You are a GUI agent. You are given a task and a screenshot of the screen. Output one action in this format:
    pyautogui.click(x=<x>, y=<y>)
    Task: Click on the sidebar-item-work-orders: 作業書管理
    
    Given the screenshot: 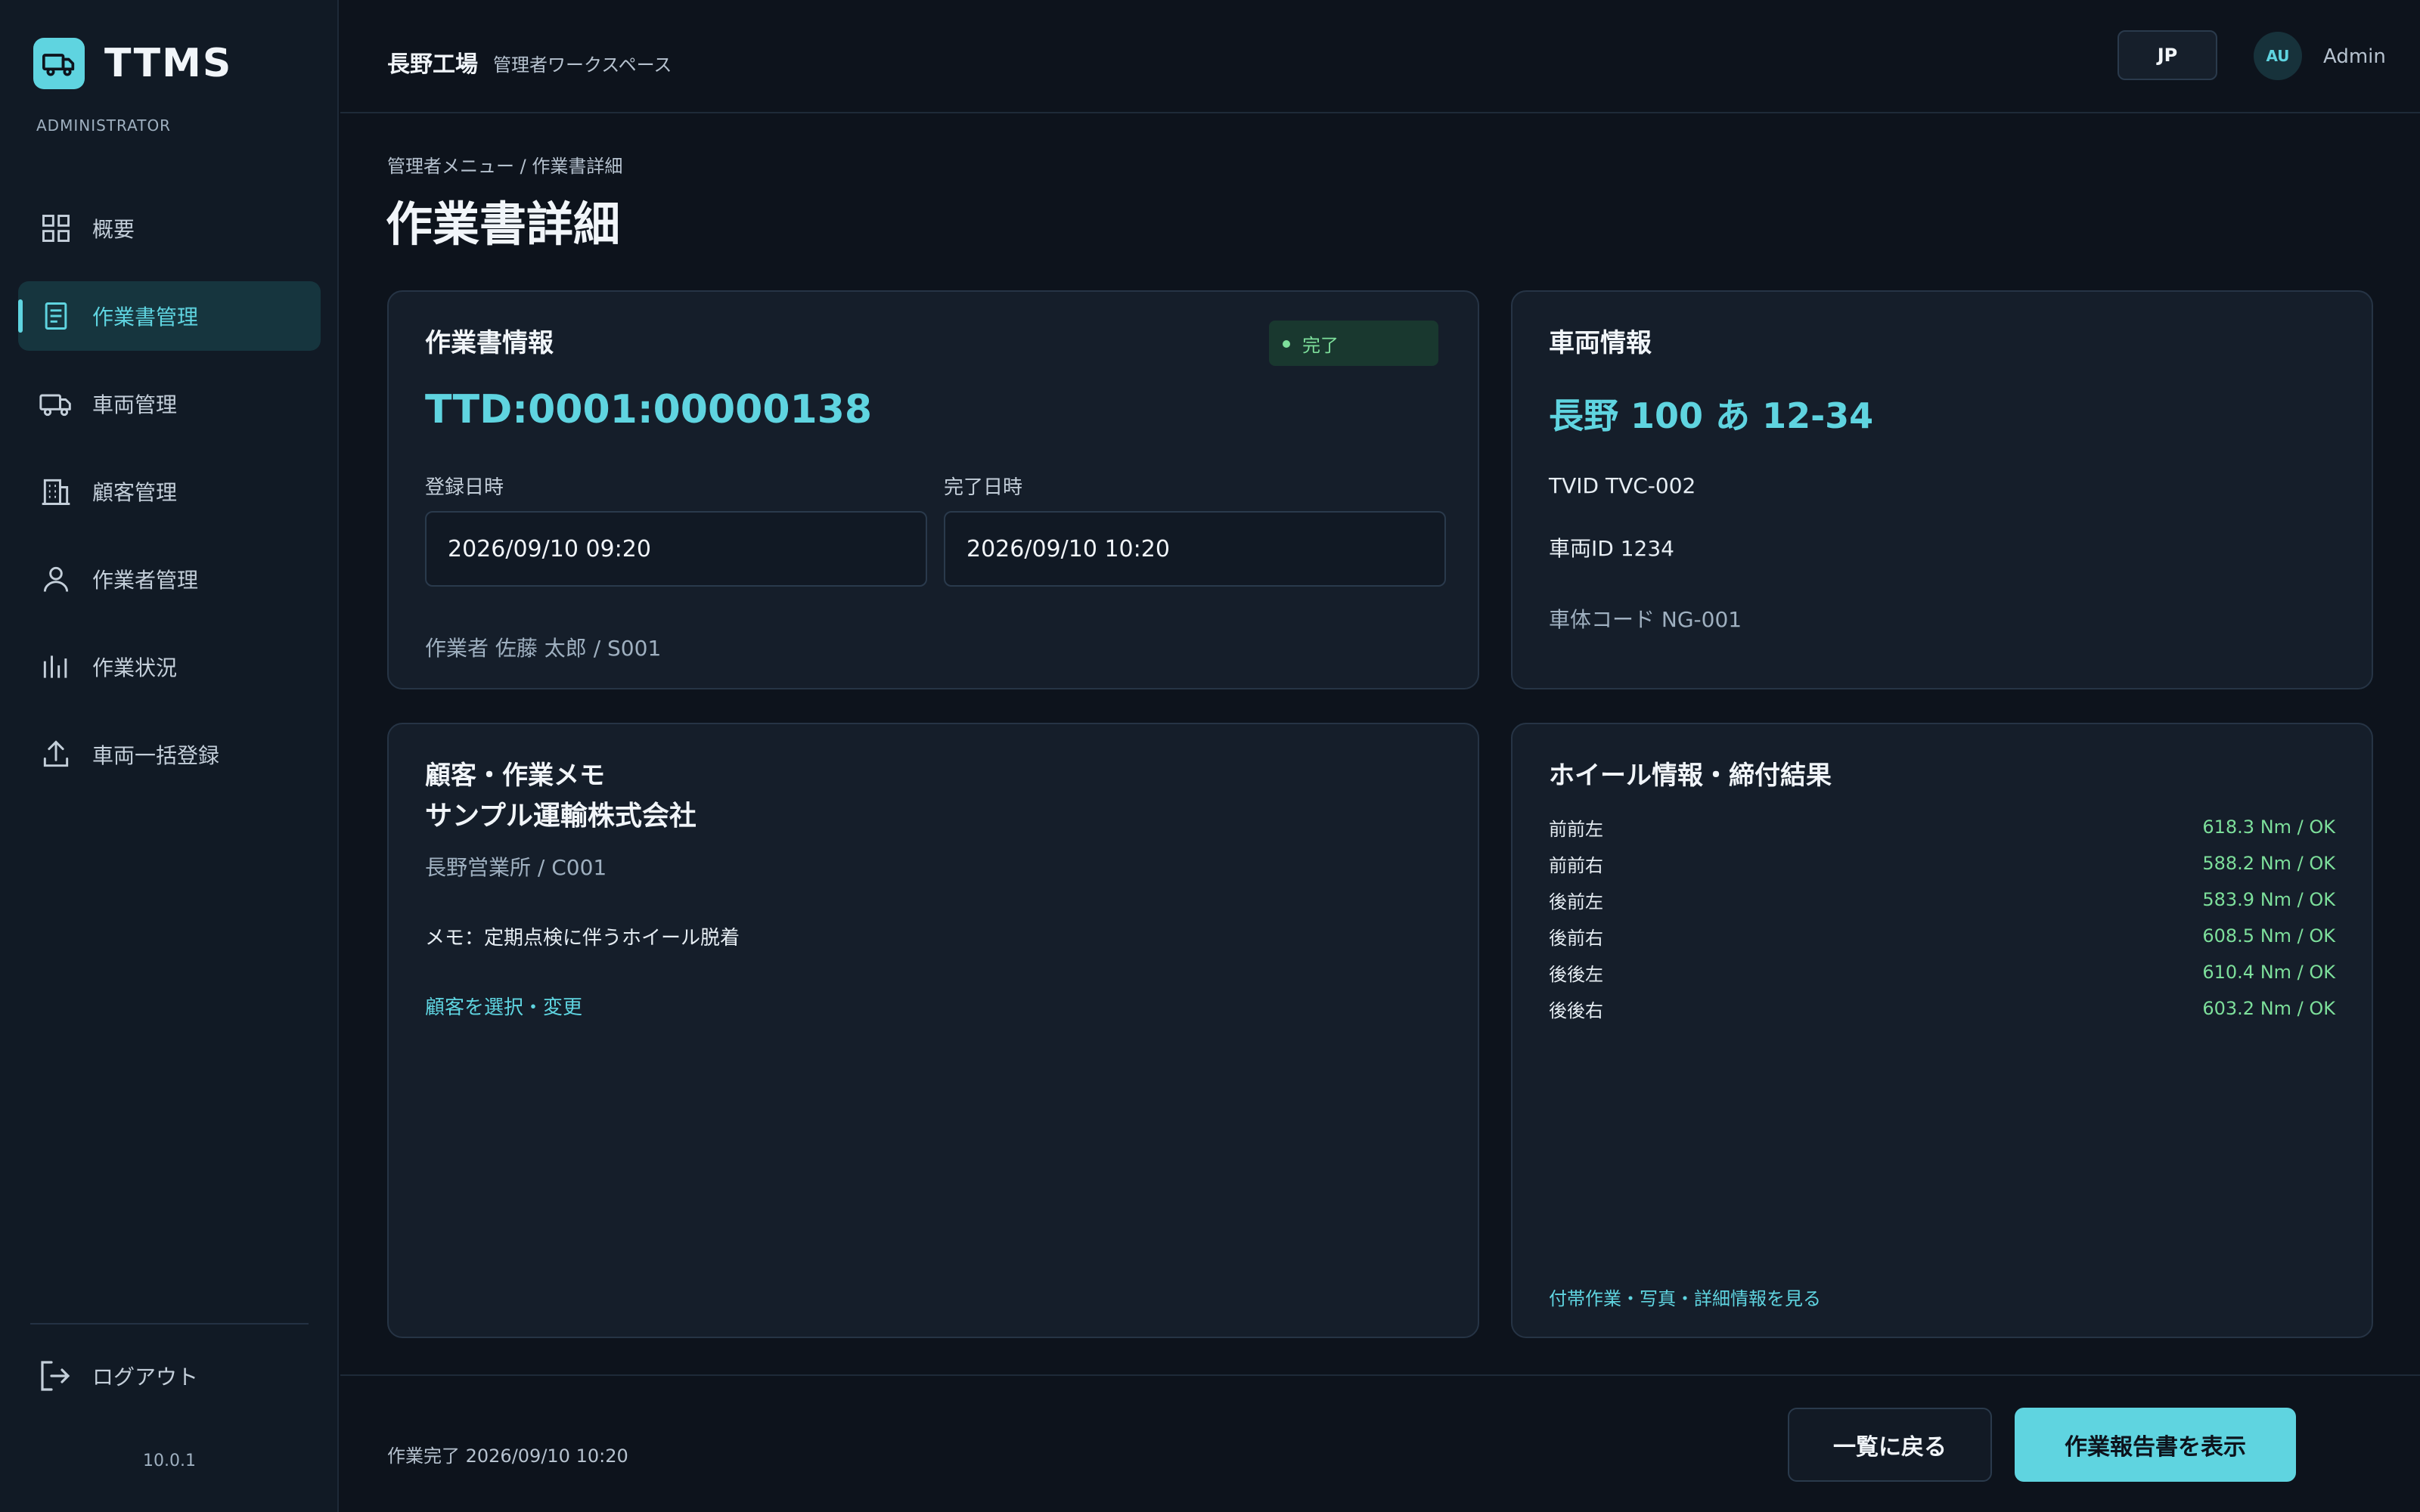 What is the action you would take?
    pyautogui.click(x=169, y=316)
    